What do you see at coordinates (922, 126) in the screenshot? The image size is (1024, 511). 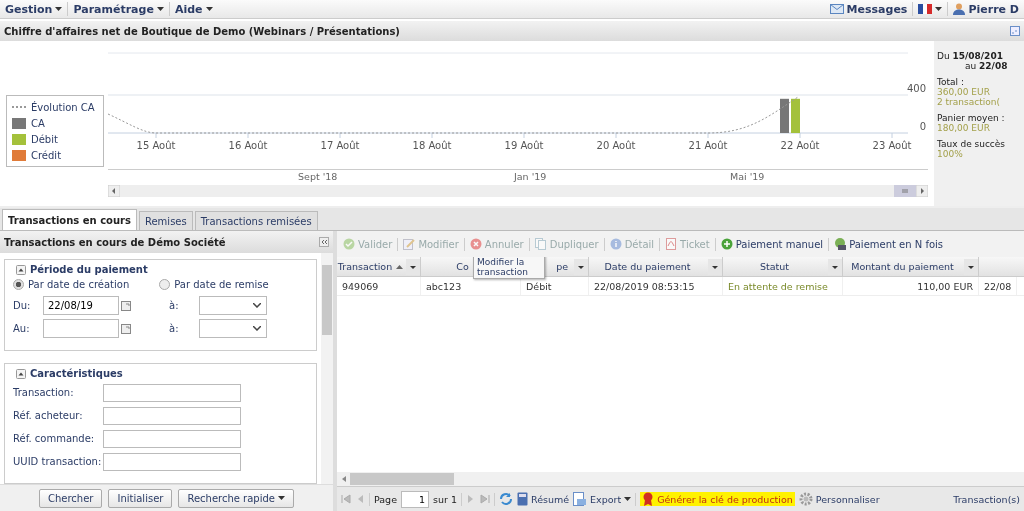 I see `y-tick-label: 0` at bounding box center [922, 126].